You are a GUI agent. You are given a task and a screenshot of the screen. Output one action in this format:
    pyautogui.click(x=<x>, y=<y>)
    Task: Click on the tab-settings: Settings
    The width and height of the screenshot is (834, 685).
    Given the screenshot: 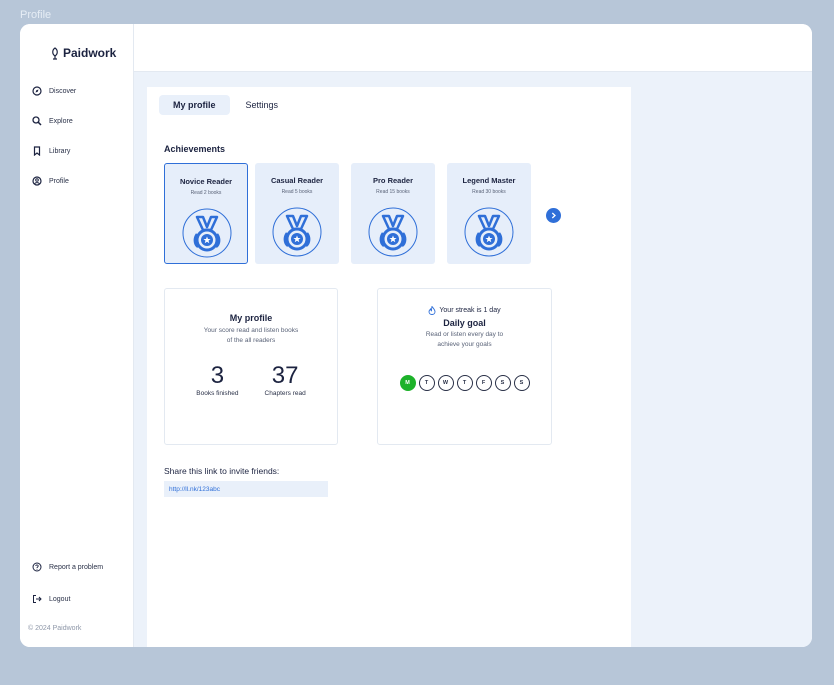 What is the action you would take?
    pyautogui.click(x=262, y=105)
    